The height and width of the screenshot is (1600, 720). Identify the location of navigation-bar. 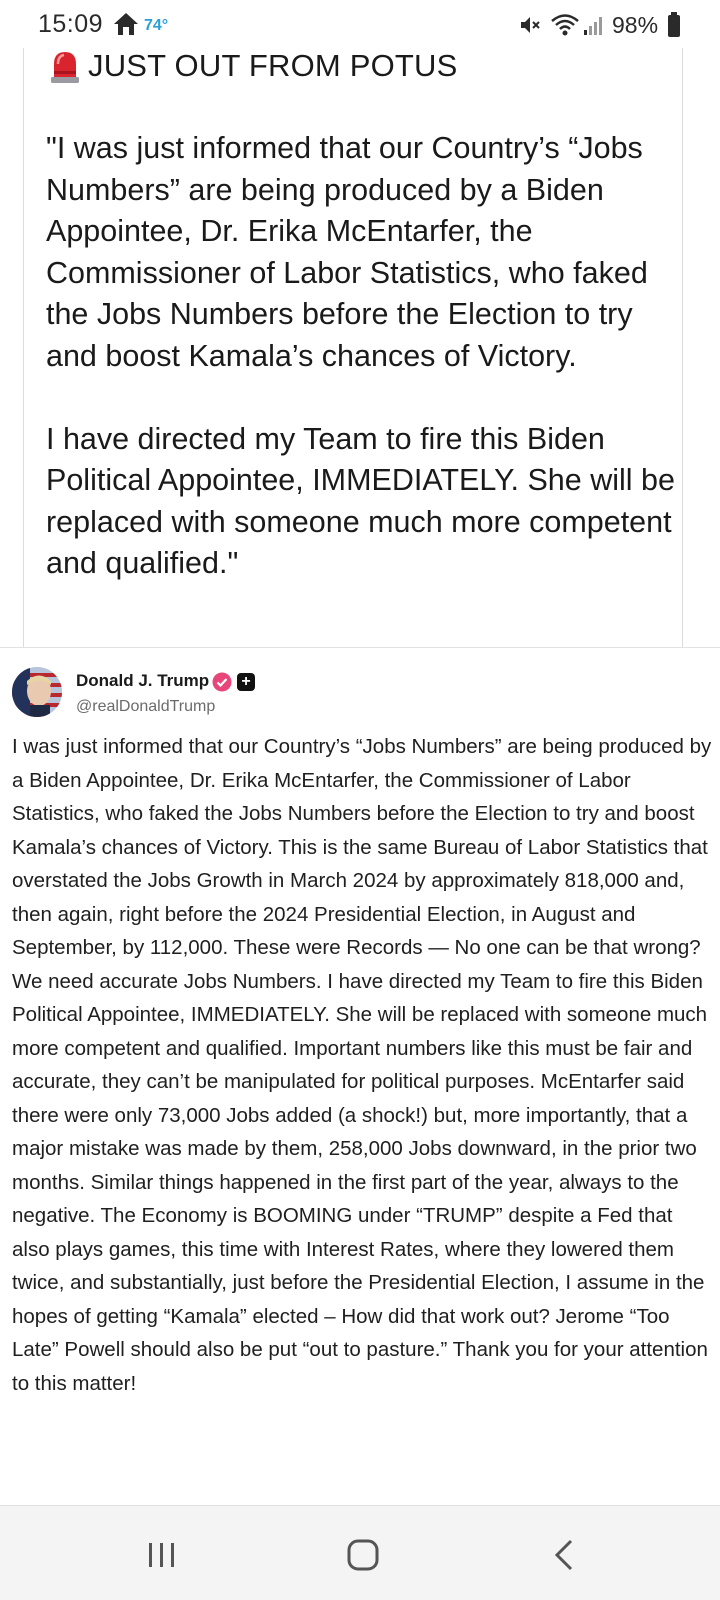
(360, 1552).